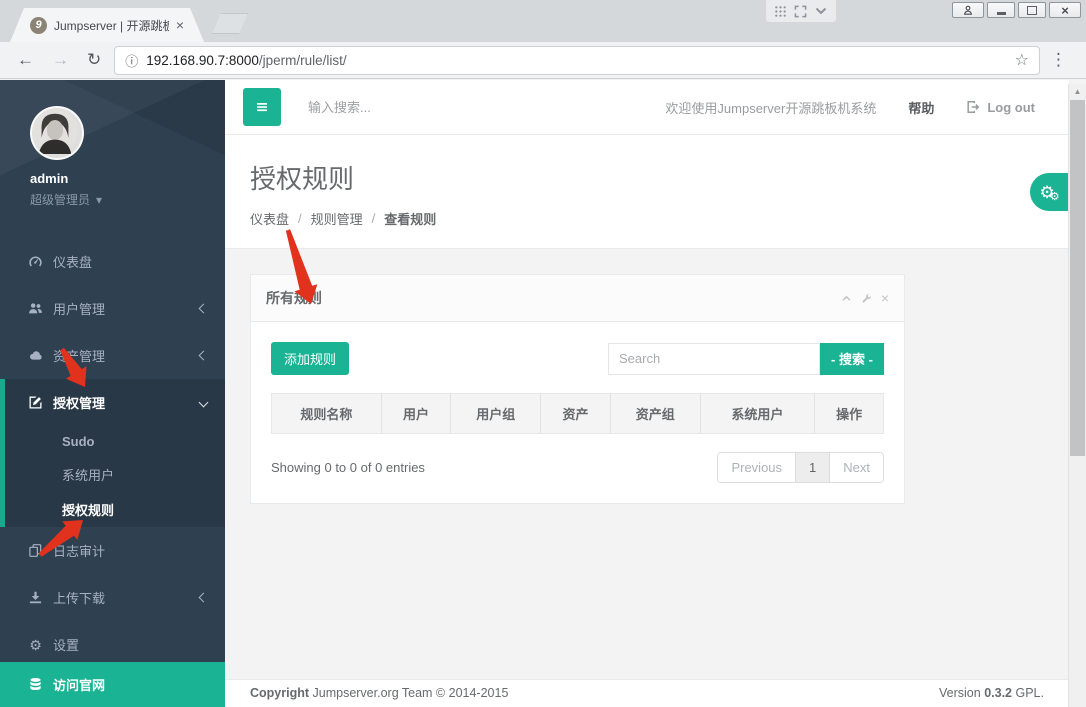  What do you see at coordinates (230, 23) in the screenshot?
I see `new-tab-button` at bounding box center [230, 23].